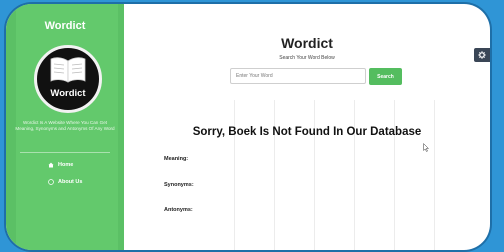  I want to click on logo: Wordict, so click(68, 79).